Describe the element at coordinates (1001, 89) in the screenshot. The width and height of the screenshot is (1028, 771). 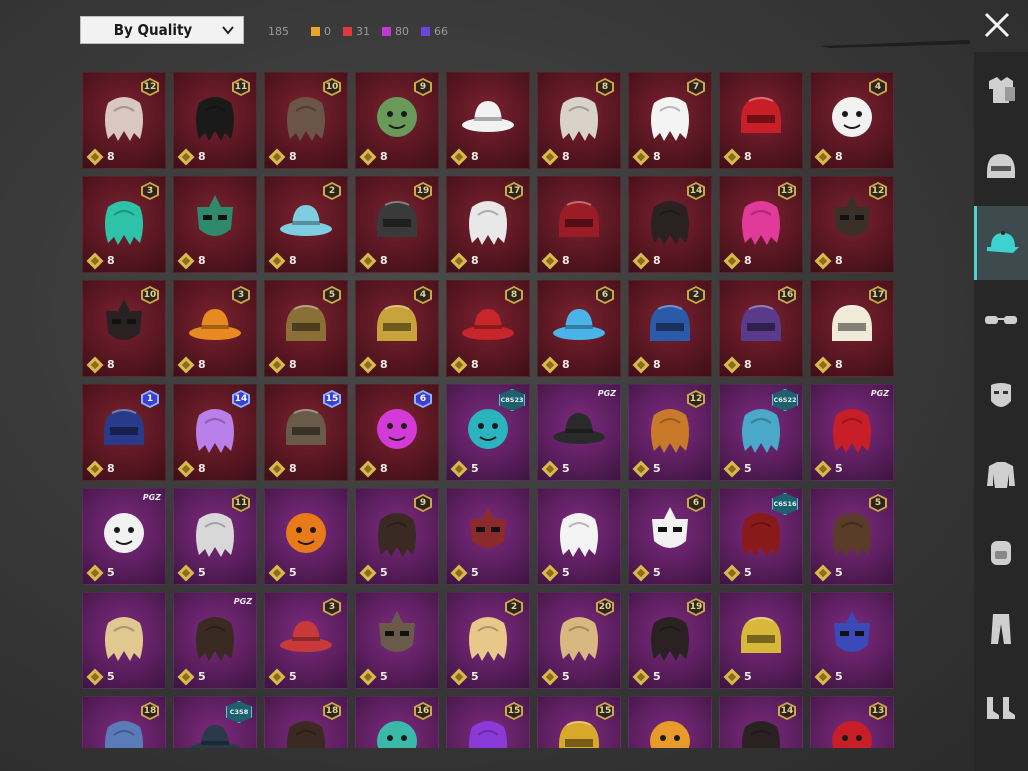
I see `category-outfit` at that location.